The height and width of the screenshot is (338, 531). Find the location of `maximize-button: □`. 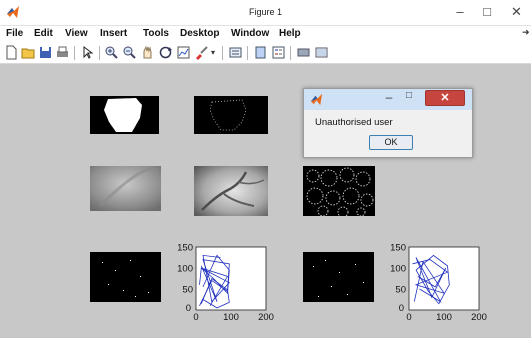

maximize-button: □ is located at coordinates (487, 12).